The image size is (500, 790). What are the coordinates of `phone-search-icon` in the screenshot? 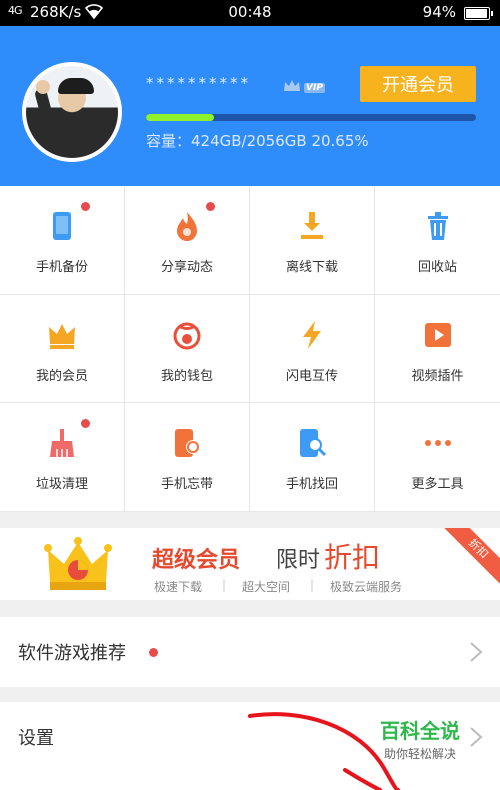 It's located at (313, 443).